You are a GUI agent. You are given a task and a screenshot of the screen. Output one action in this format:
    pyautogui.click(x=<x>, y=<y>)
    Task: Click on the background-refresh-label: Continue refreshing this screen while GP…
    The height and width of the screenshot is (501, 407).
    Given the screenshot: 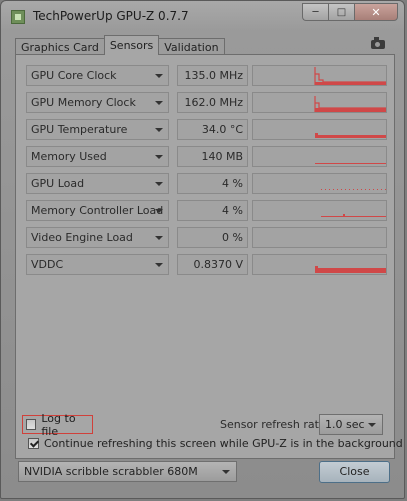 What is the action you would take?
    pyautogui.click(x=223, y=443)
    